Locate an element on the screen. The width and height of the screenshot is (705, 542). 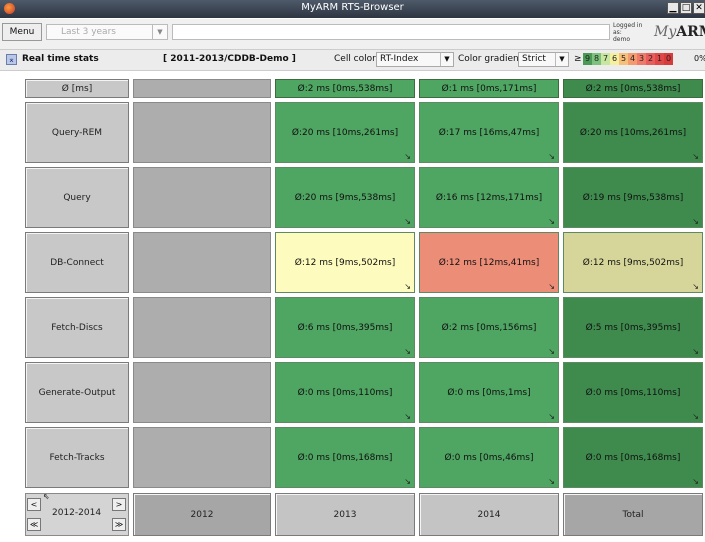
column-footer-0: 2012 is located at coordinates (202, 514).